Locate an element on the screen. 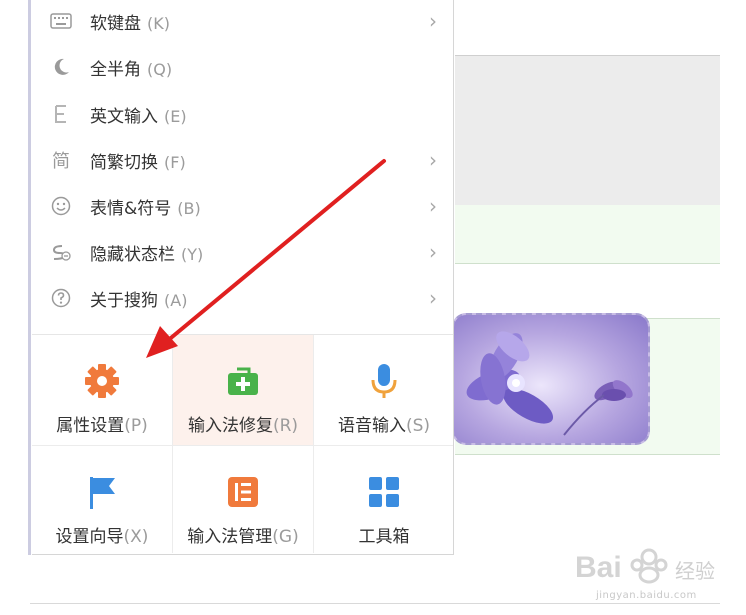 The height and width of the screenshot is (615, 746). toolbox-grid-icon is located at coordinates (384, 492).